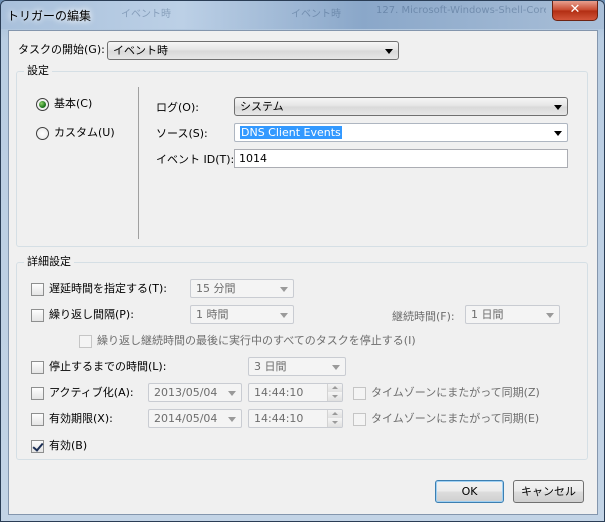 The height and width of the screenshot is (522, 605). What do you see at coordinates (42, 104) in the screenshot?
I see `basic-radio` at bounding box center [42, 104].